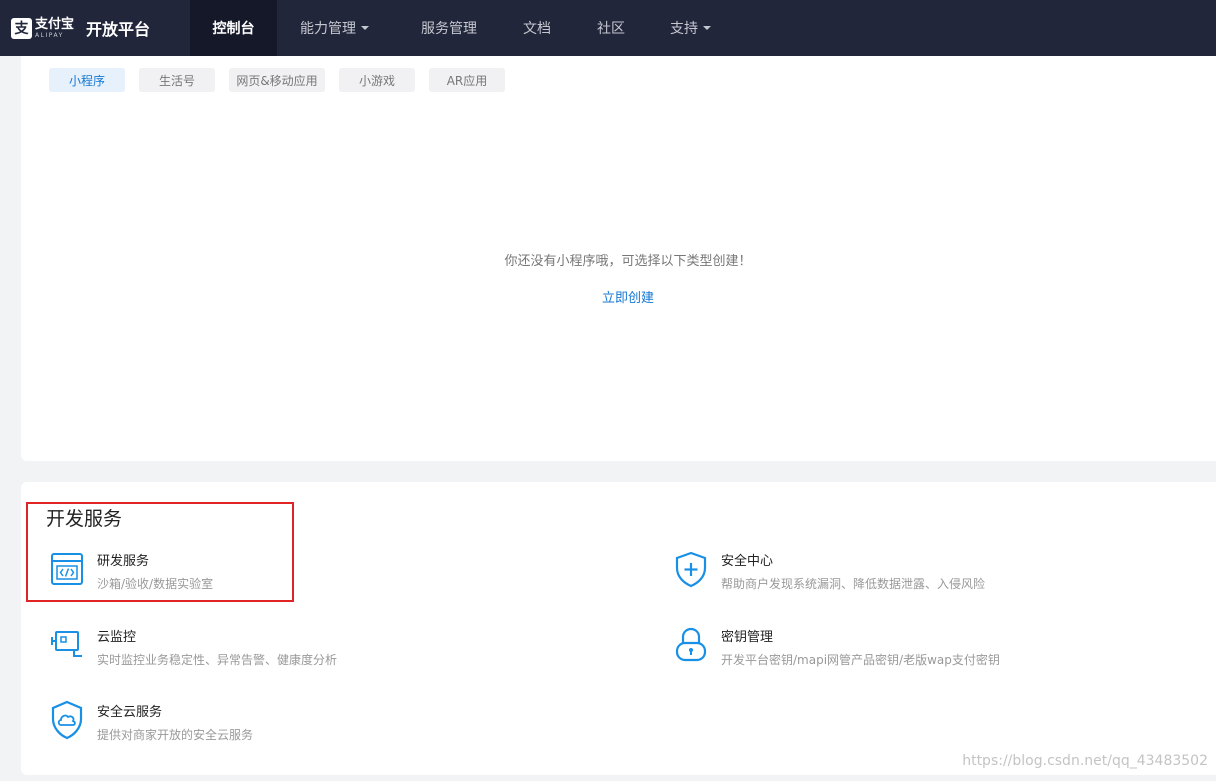 Image resolution: width=1216 pixels, height=781 pixels. What do you see at coordinates (691, 569) in the screenshot?
I see `shield-plus-icon` at bounding box center [691, 569].